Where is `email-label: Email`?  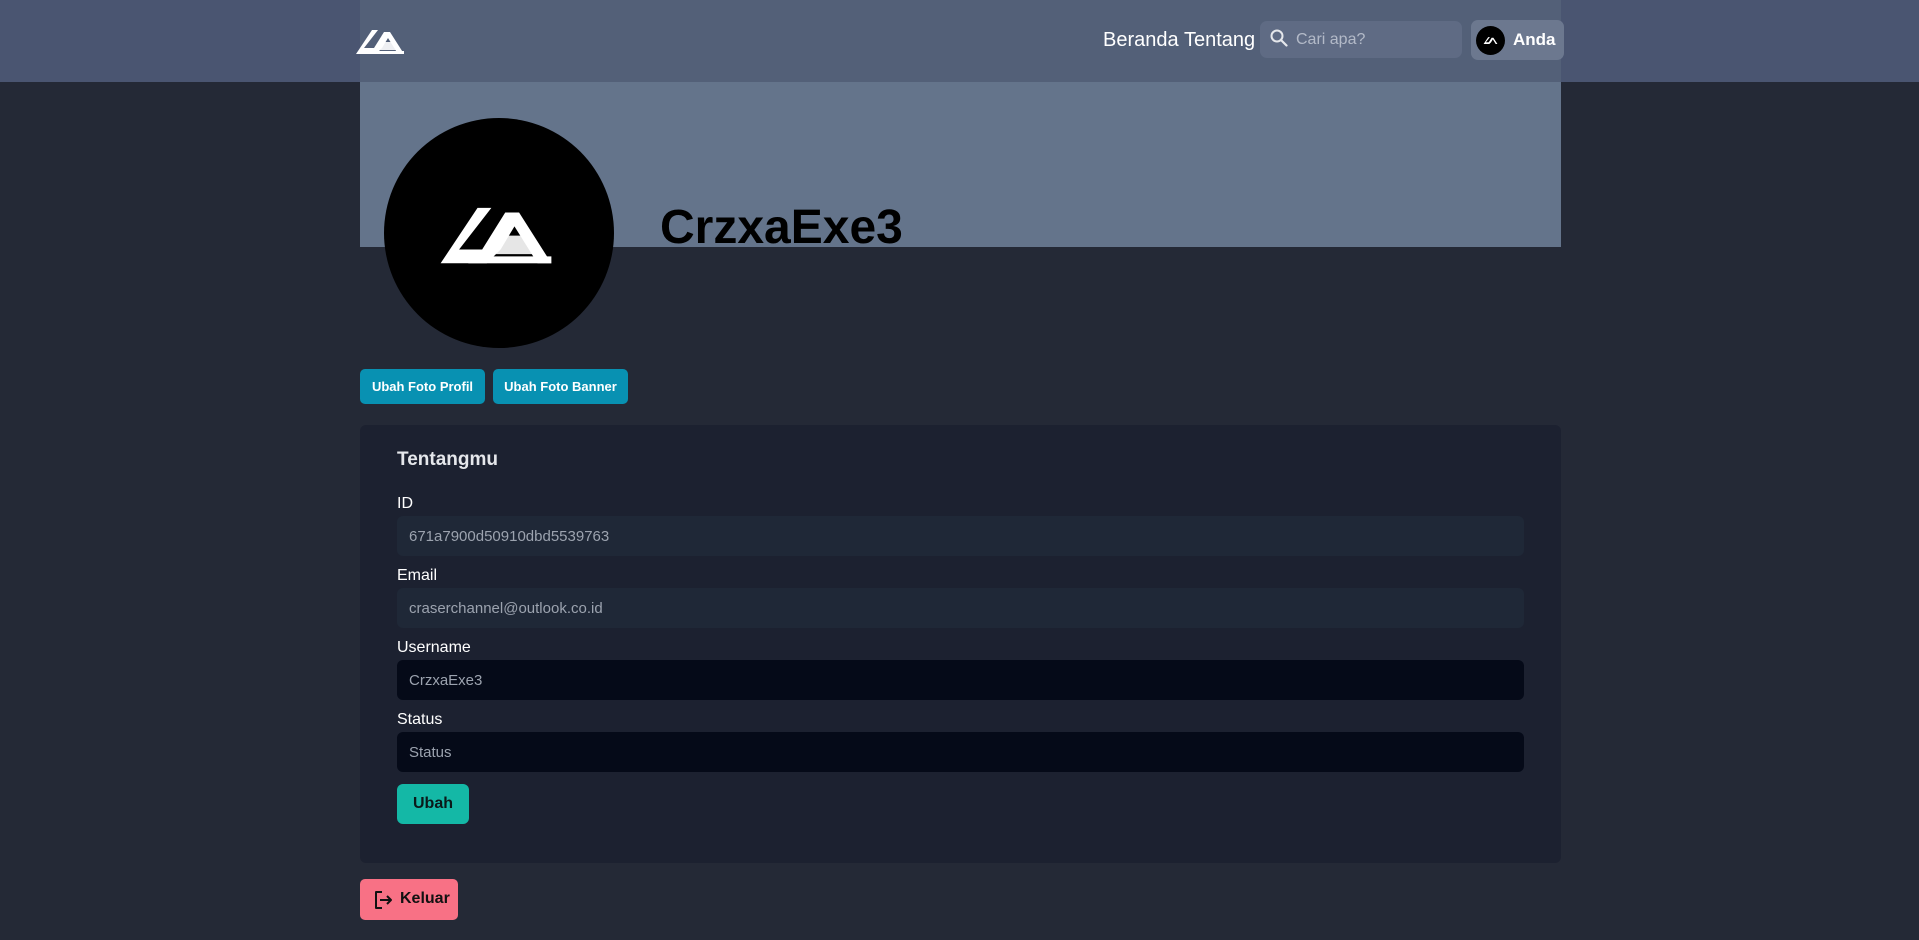
email-label: Email is located at coordinates (417, 575).